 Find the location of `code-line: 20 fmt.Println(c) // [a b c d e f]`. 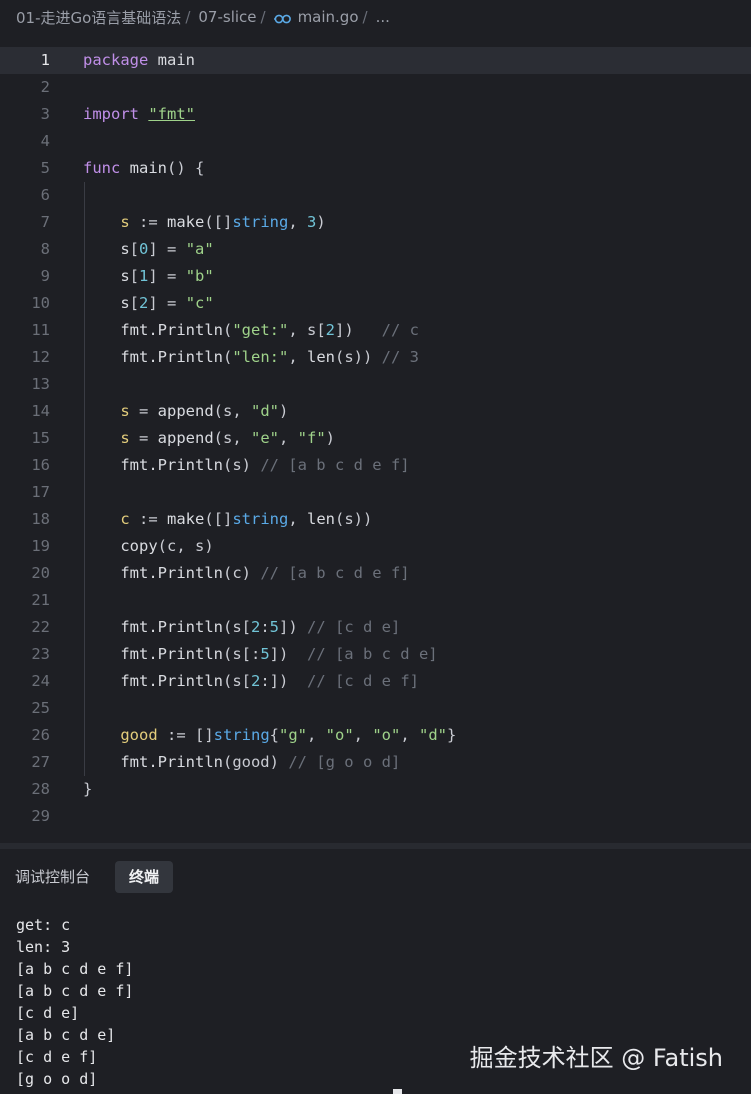

code-line: 20 fmt.Println(c) // [a b c d e f] is located at coordinates (375, 573).